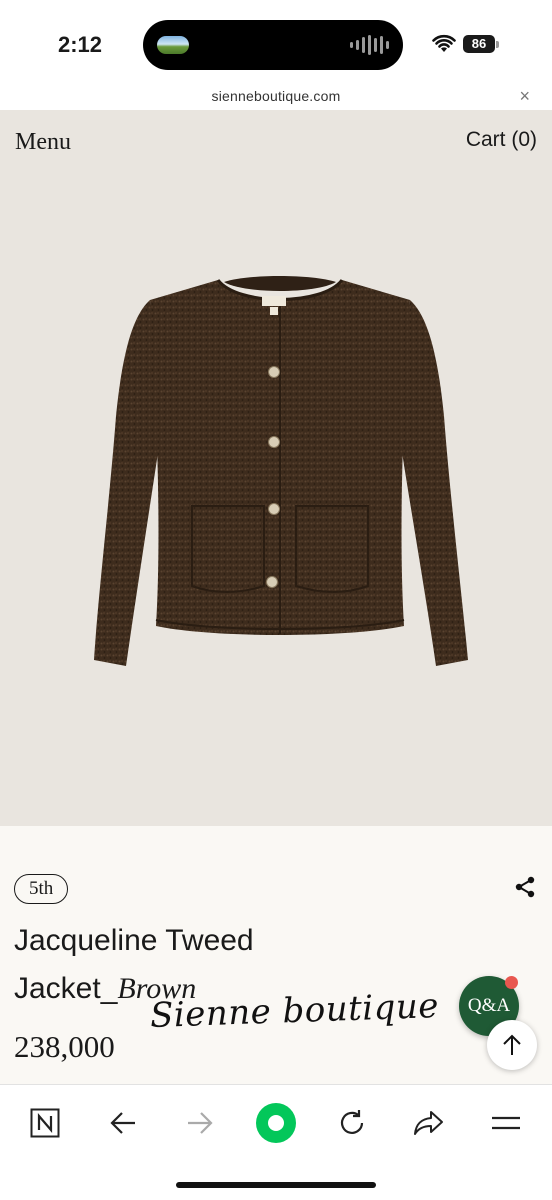 This screenshot has height=1200, width=552. What do you see at coordinates (444, 43) in the screenshot?
I see `wifi-icon` at bounding box center [444, 43].